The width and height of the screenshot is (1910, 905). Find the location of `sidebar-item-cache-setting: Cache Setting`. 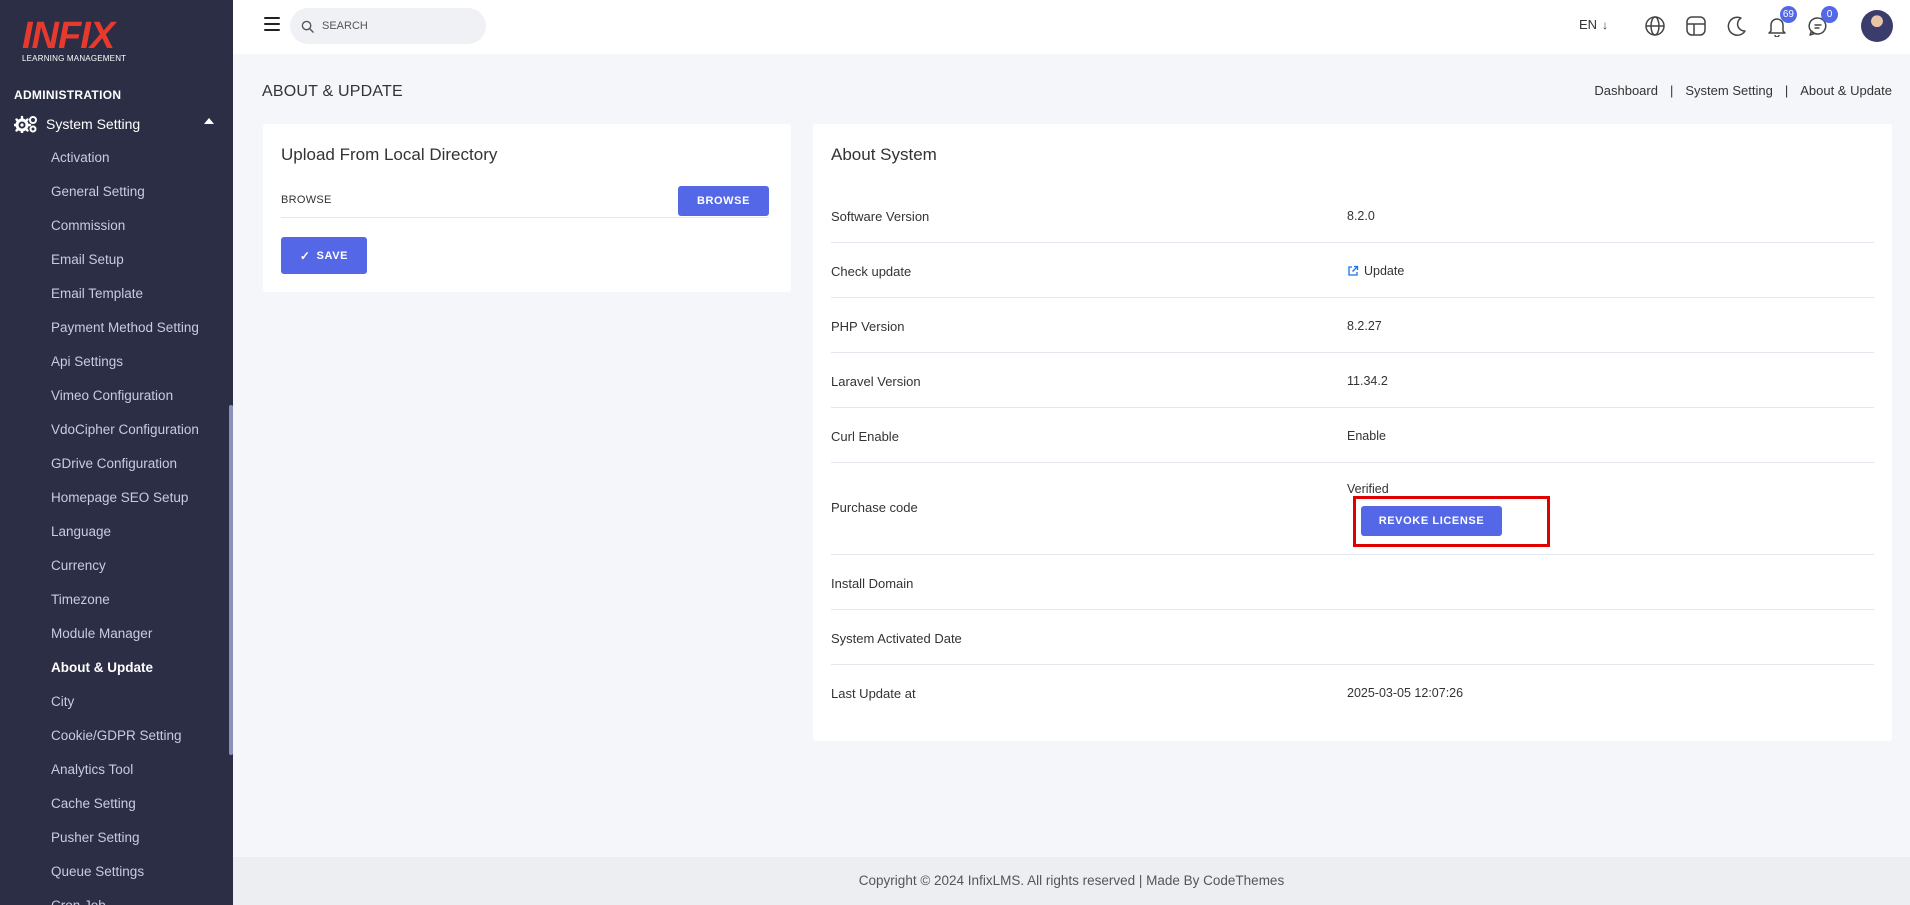

sidebar-item-cache-setting: Cache Setting is located at coordinates (138, 811).